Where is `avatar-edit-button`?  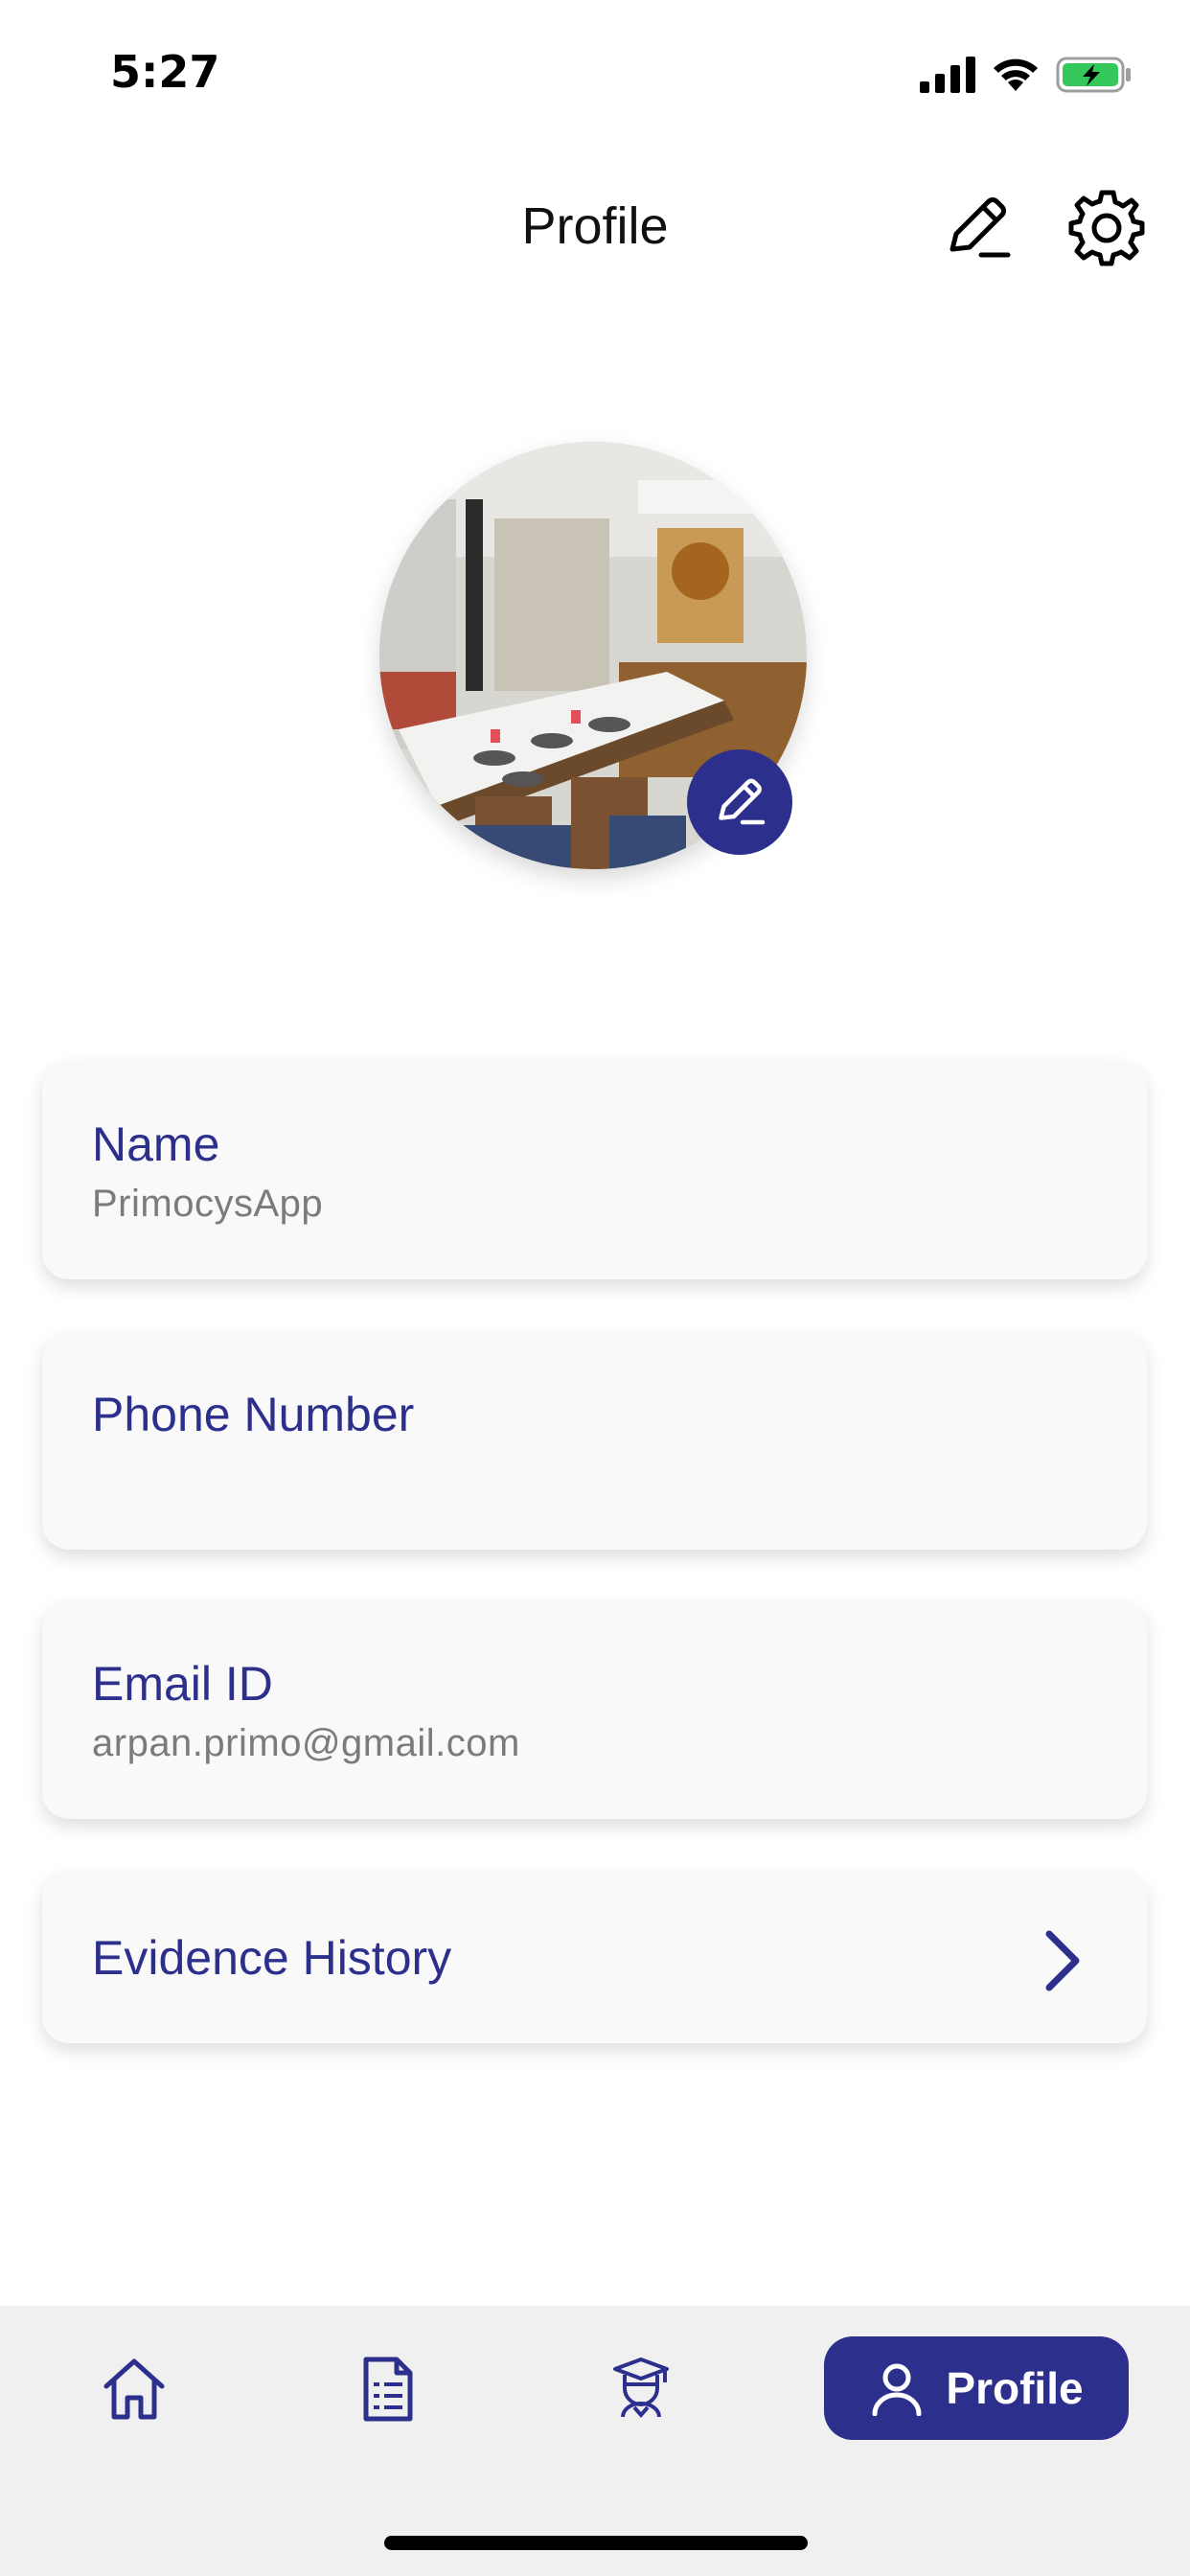 avatar-edit-button is located at coordinates (740, 802).